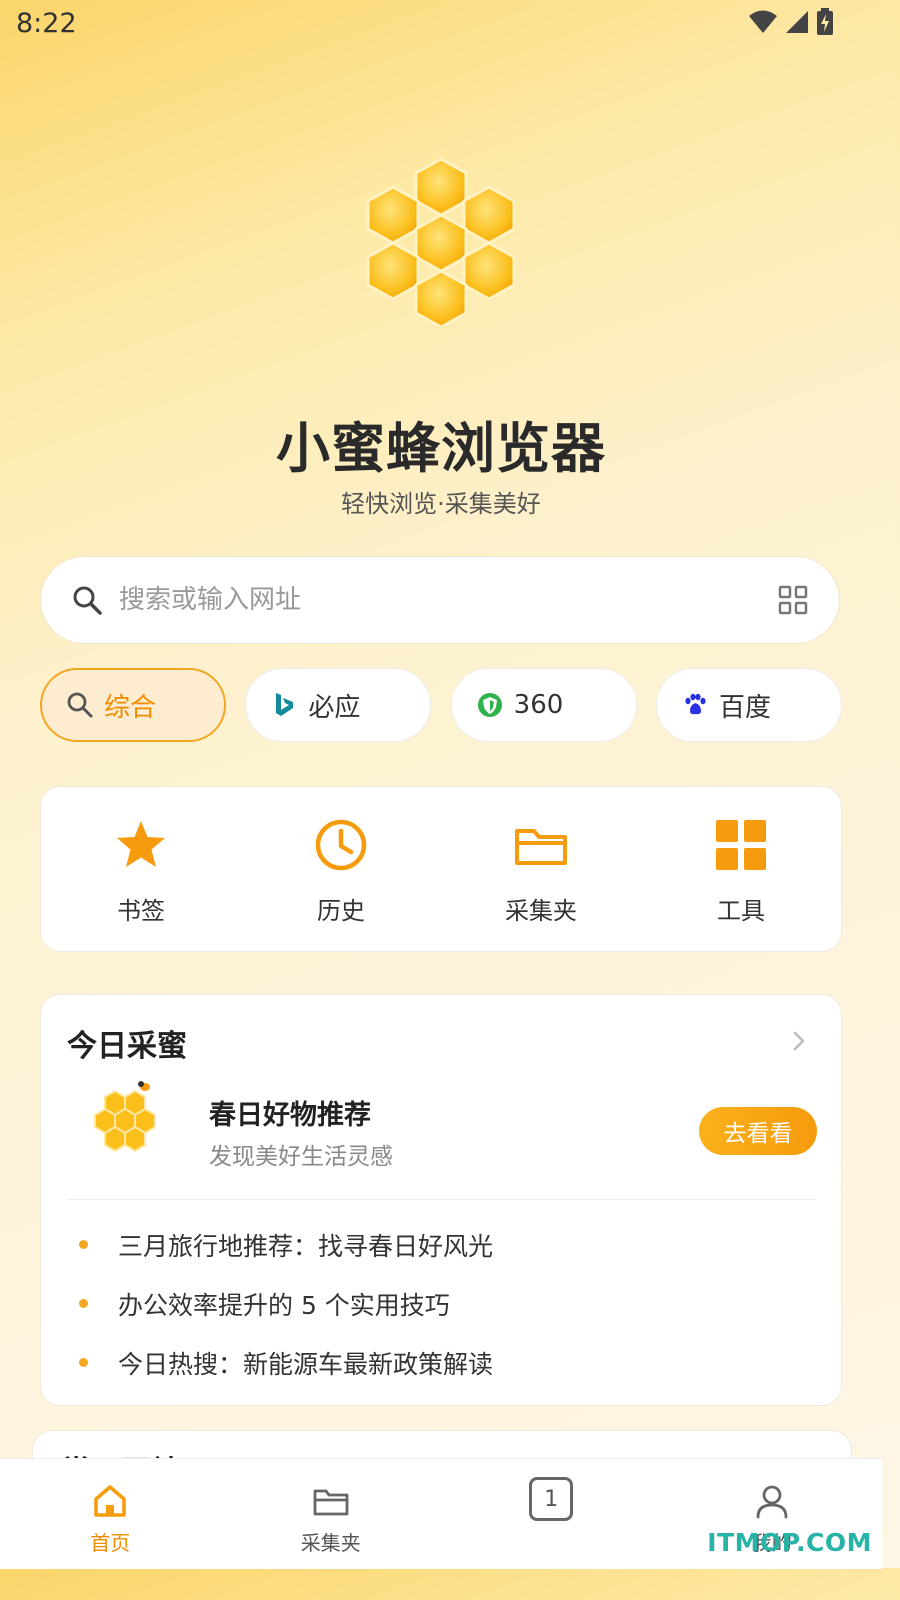  Describe the element at coordinates (130, 707) in the screenshot. I see `engine-label: 综合` at that location.